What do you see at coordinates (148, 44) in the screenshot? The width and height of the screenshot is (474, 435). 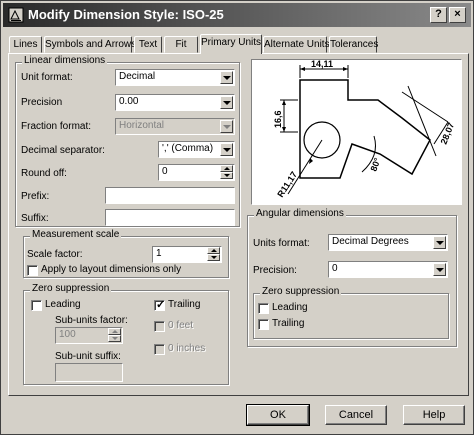 I see `tab-text: Text` at bounding box center [148, 44].